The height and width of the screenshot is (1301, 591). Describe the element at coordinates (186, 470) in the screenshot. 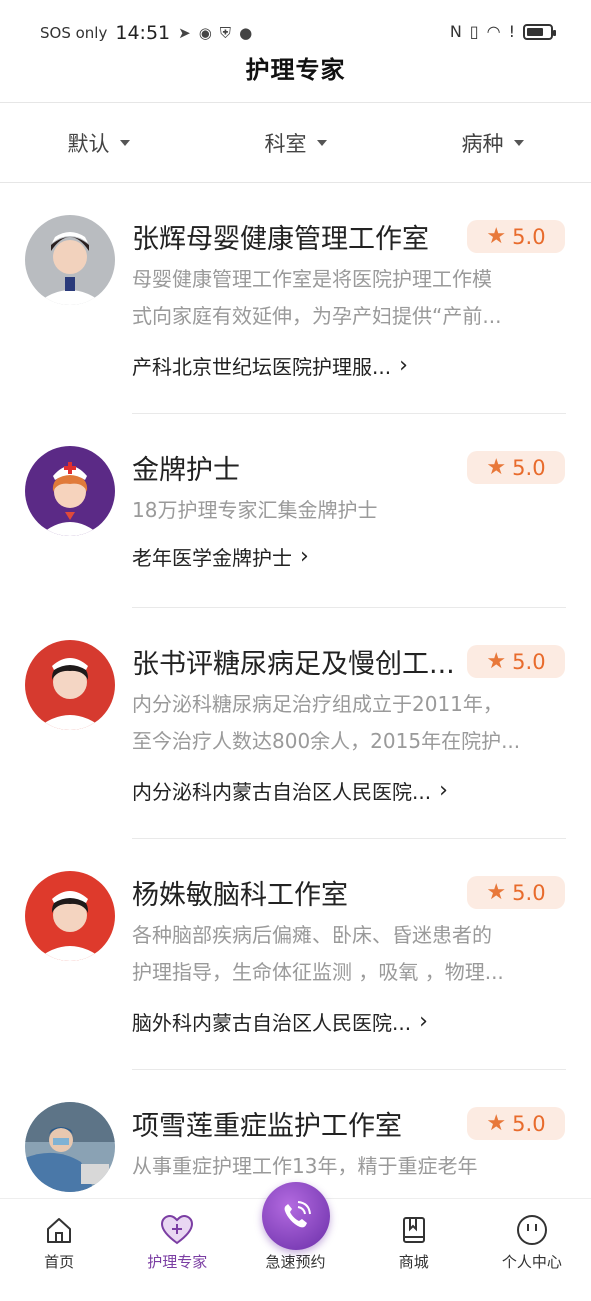

I see `expert-name: 金牌护士` at that location.